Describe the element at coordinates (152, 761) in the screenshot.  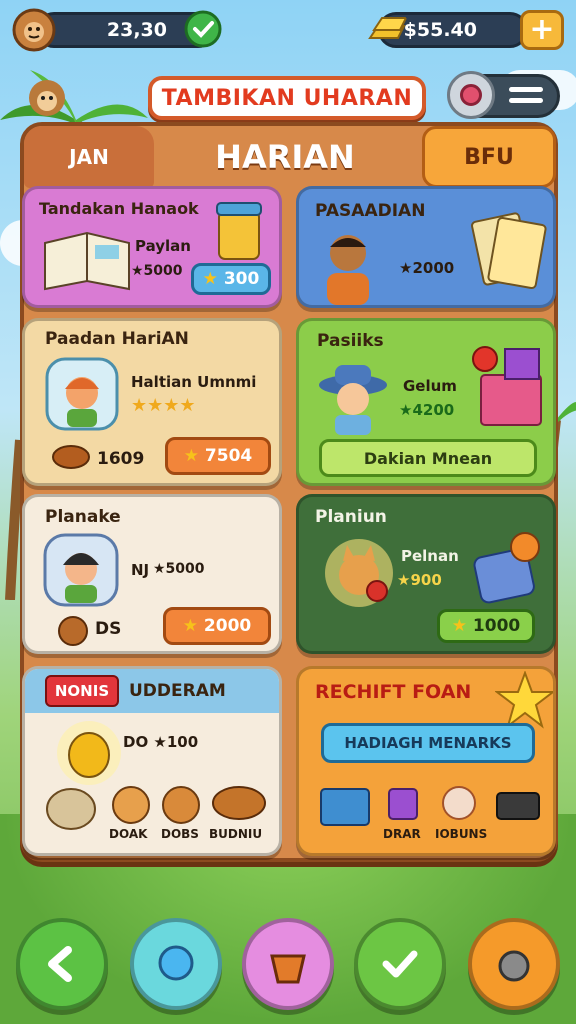
I see `bonus-card: NONIS UDDERAM DO ★100 DOAK DOBS BUDNIU` at that location.